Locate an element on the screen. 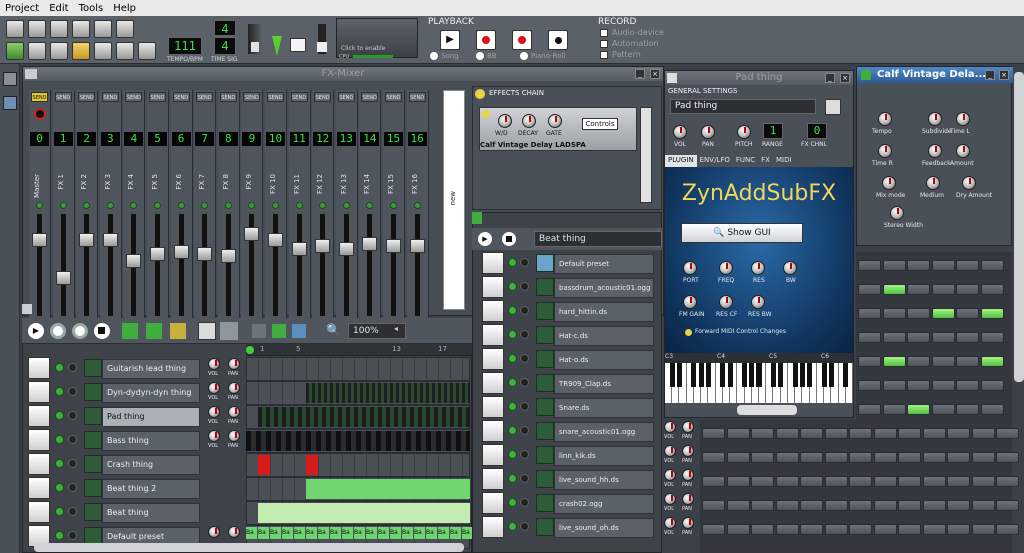 This screenshot has height=553, width=1024. project-notes-icon is located at coordinates (147, 51).